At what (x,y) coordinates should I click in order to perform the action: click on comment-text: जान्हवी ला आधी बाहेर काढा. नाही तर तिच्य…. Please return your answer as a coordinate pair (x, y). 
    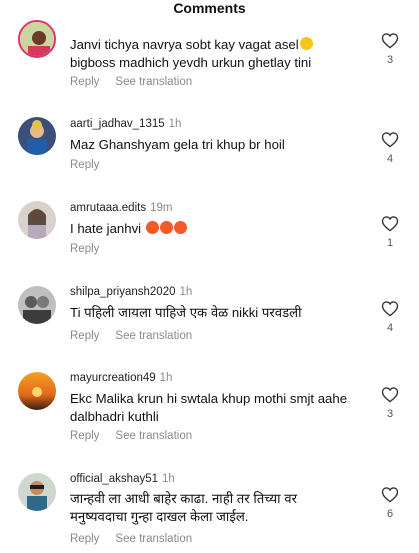
    Looking at the image, I should click on (183, 507).